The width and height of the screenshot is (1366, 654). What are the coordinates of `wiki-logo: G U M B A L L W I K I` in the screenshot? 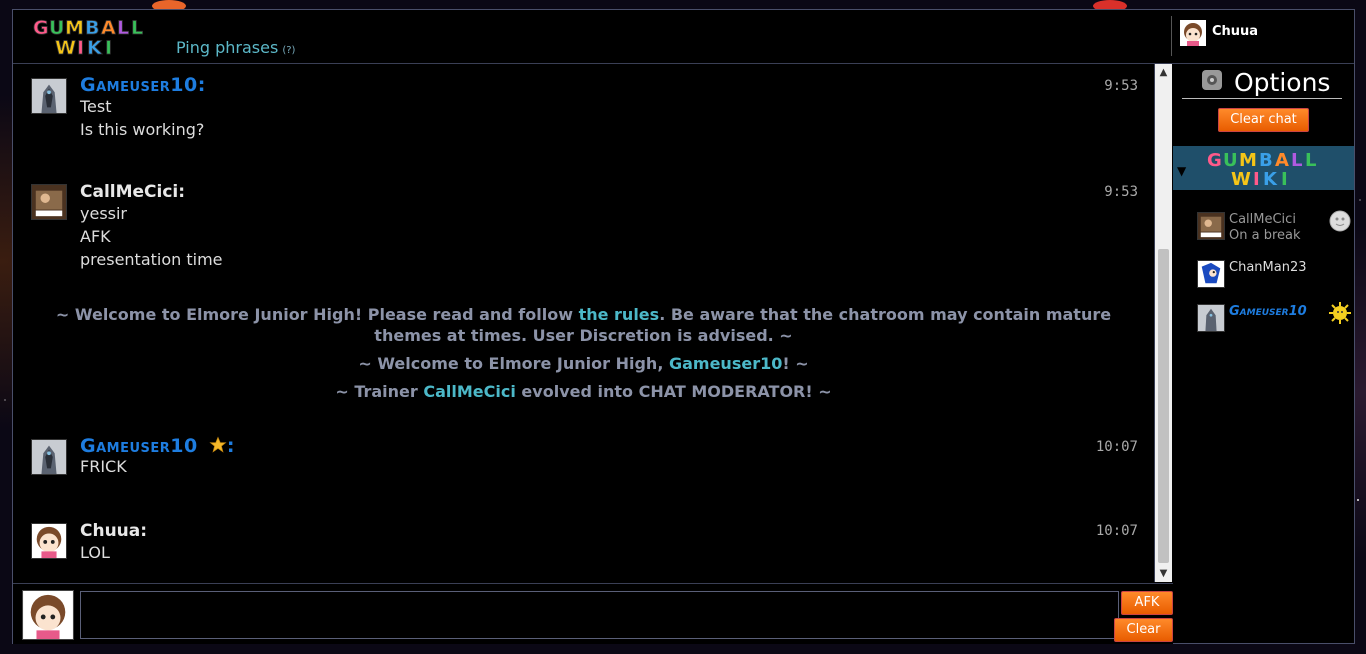 It's located at (89, 36).